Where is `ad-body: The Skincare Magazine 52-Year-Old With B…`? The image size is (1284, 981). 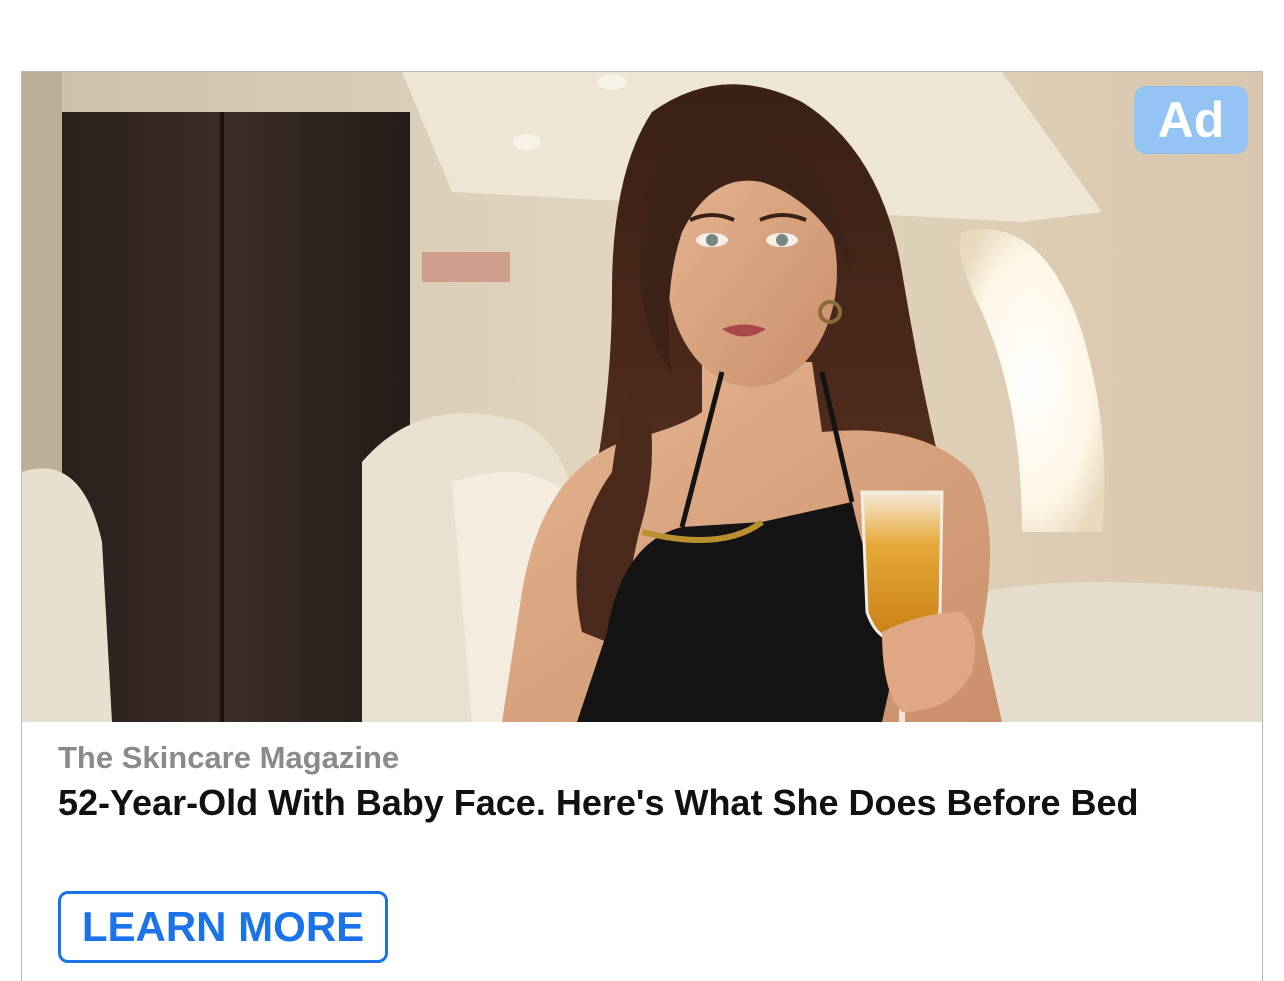 ad-body: The Skincare Magazine 52-Year-Old With B… is located at coordinates (642, 781).